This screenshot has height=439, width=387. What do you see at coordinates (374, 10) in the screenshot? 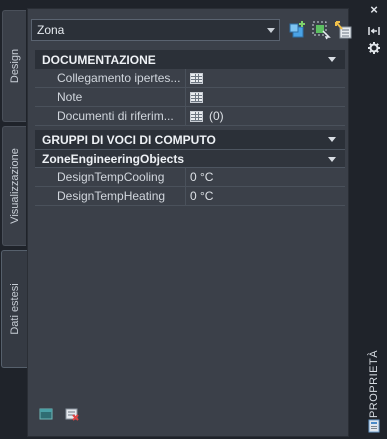
I see `close-icon: ×` at bounding box center [374, 10].